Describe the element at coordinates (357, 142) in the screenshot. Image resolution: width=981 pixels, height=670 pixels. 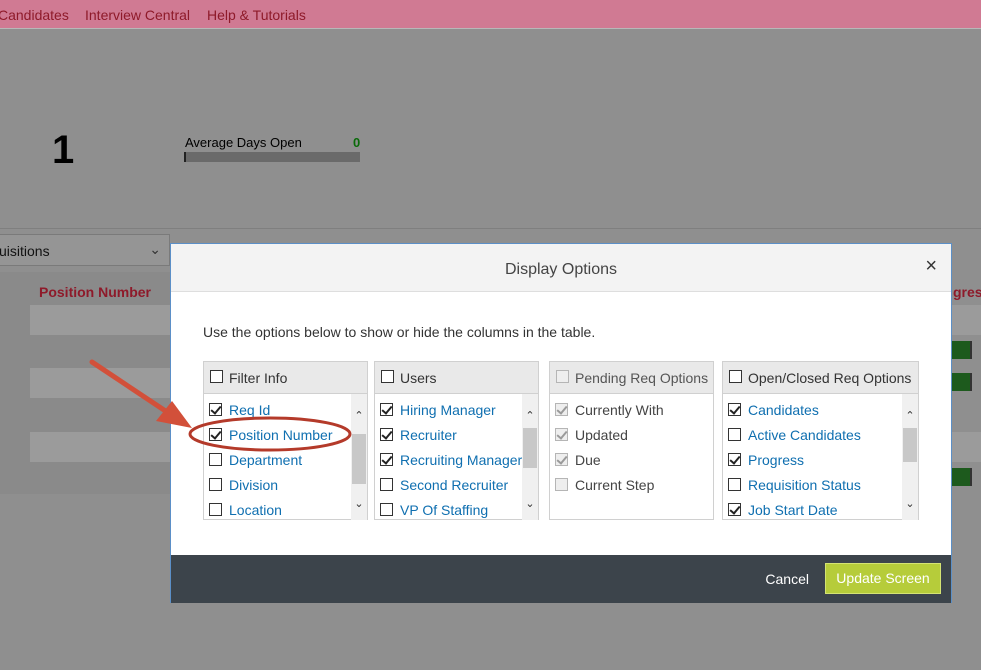
I see `avg-days-value: 0` at that location.